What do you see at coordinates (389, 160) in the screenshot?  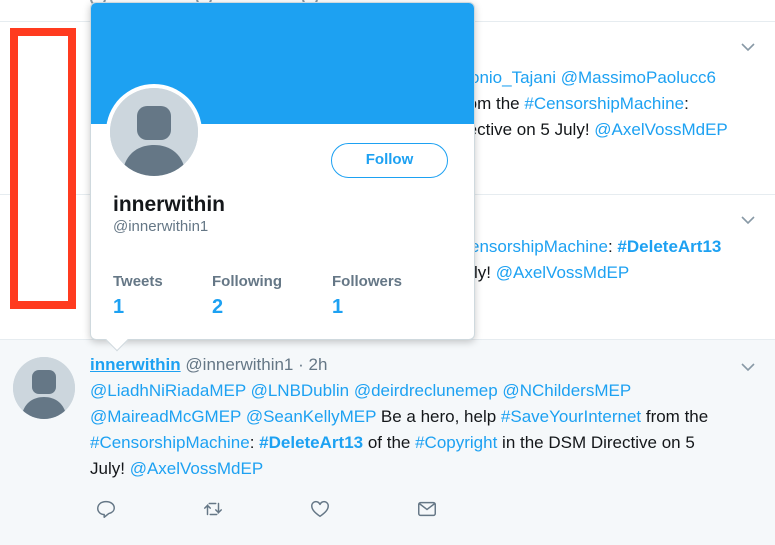 I see `follow-button: Follow` at bounding box center [389, 160].